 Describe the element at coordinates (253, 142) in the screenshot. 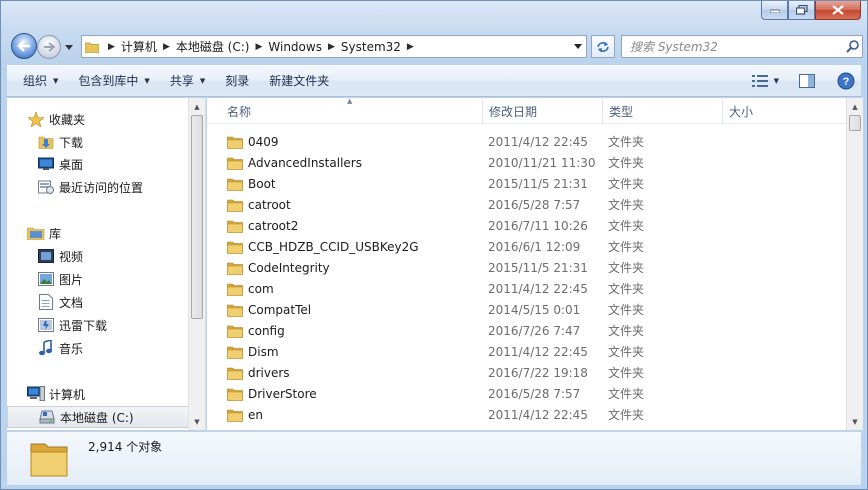

I see `file-name: 0409` at that location.